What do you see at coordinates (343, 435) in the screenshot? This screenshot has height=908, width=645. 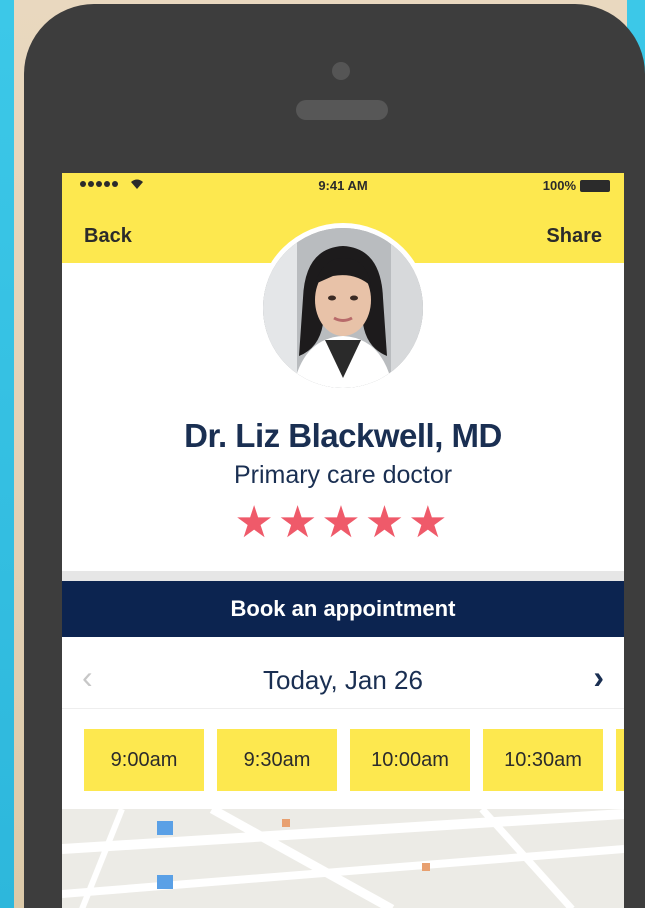 I see `doctor-name: Dr. Liz Blackwell, MD` at bounding box center [343, 435].